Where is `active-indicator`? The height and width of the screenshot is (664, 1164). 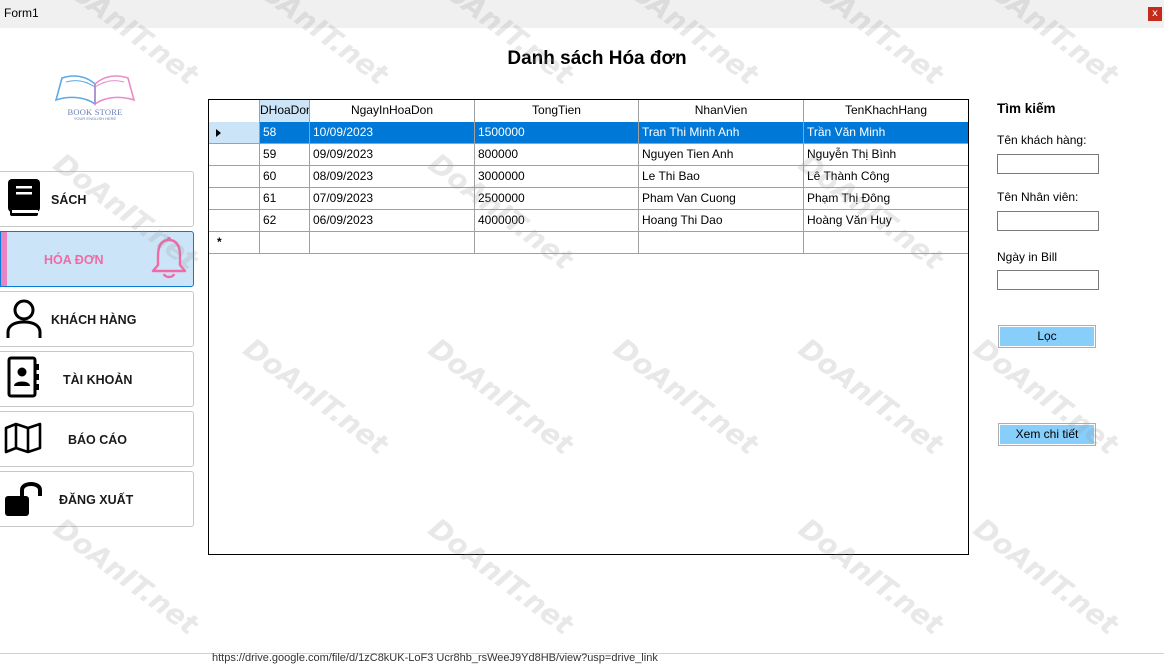
active-indicator is located at coordinates (4, 259).